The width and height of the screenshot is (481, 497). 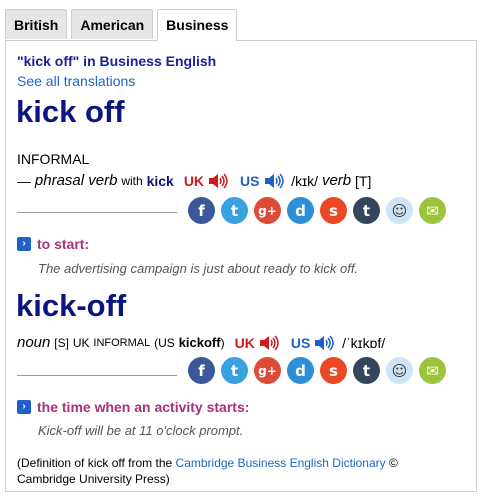 I want to click on grammar-code: [T], so click(x=363, y=180).